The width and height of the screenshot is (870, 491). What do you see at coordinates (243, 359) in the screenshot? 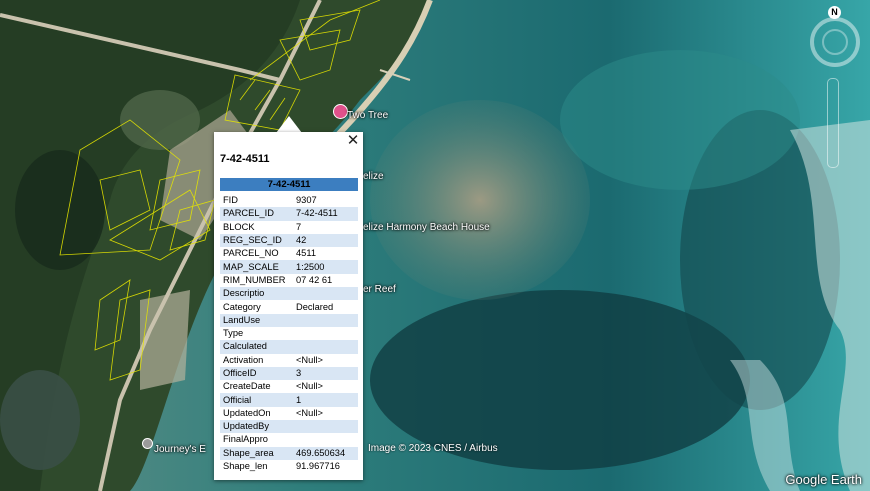
I see `attribute-key: Activation` at bounding box center [243, 359].